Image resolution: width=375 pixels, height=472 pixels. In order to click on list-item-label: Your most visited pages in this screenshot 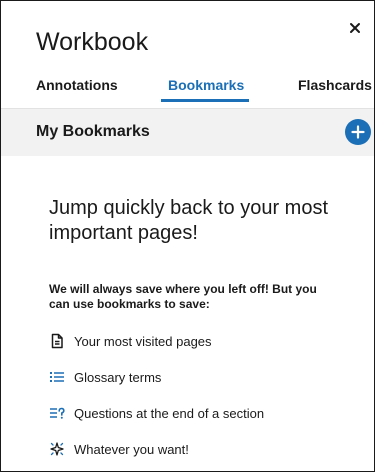, I will do `click(143, 341)`.